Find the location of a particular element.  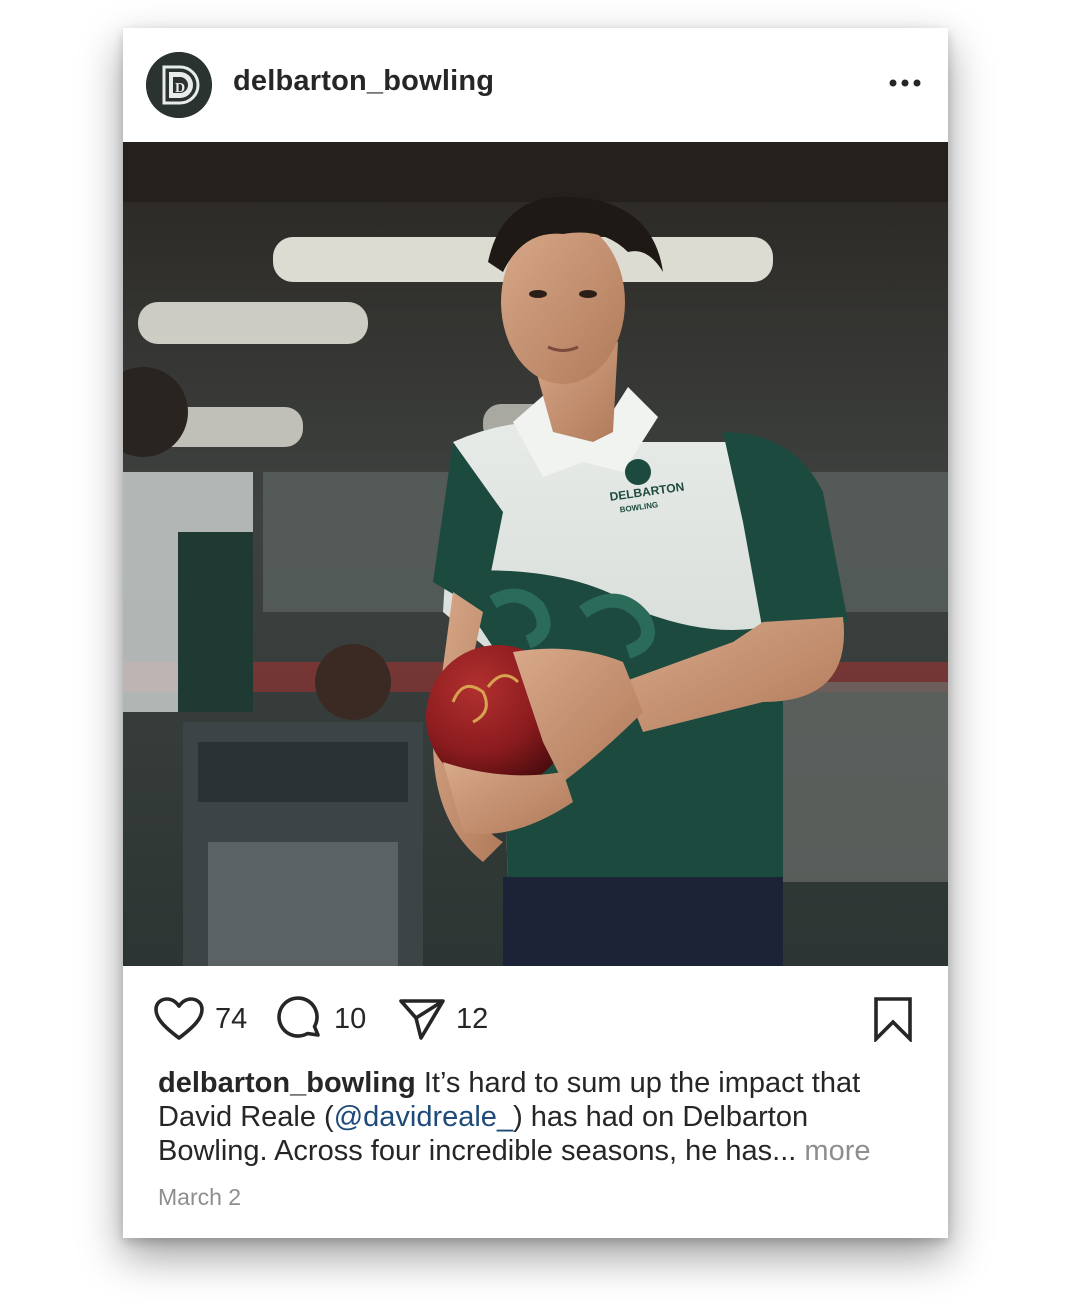

heart-icon is located at coordinates (179, 1018).